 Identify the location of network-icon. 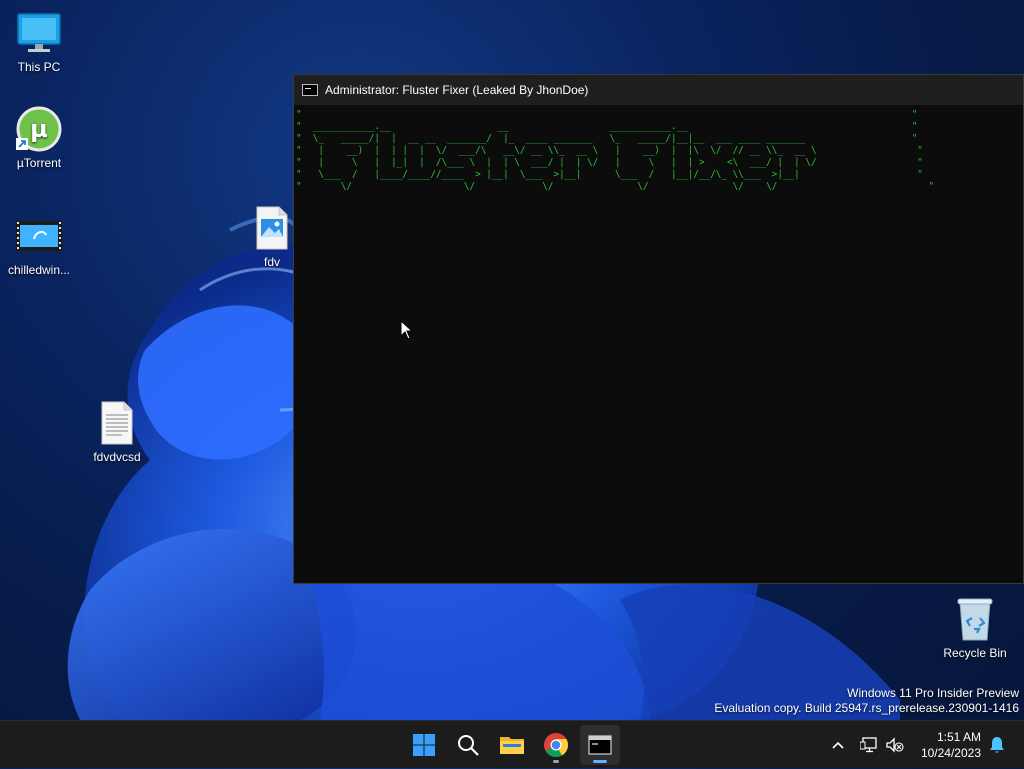
(868, 745).